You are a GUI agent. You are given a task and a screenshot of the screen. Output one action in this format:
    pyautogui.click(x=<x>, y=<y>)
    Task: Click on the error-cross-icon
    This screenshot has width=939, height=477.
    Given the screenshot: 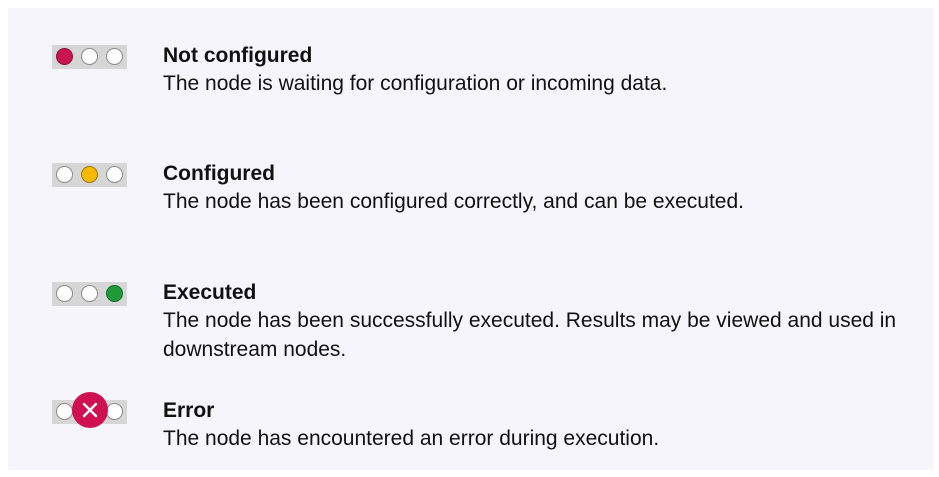 What is the action you would take?
    pyautogui.click(x=90, y=410)
    